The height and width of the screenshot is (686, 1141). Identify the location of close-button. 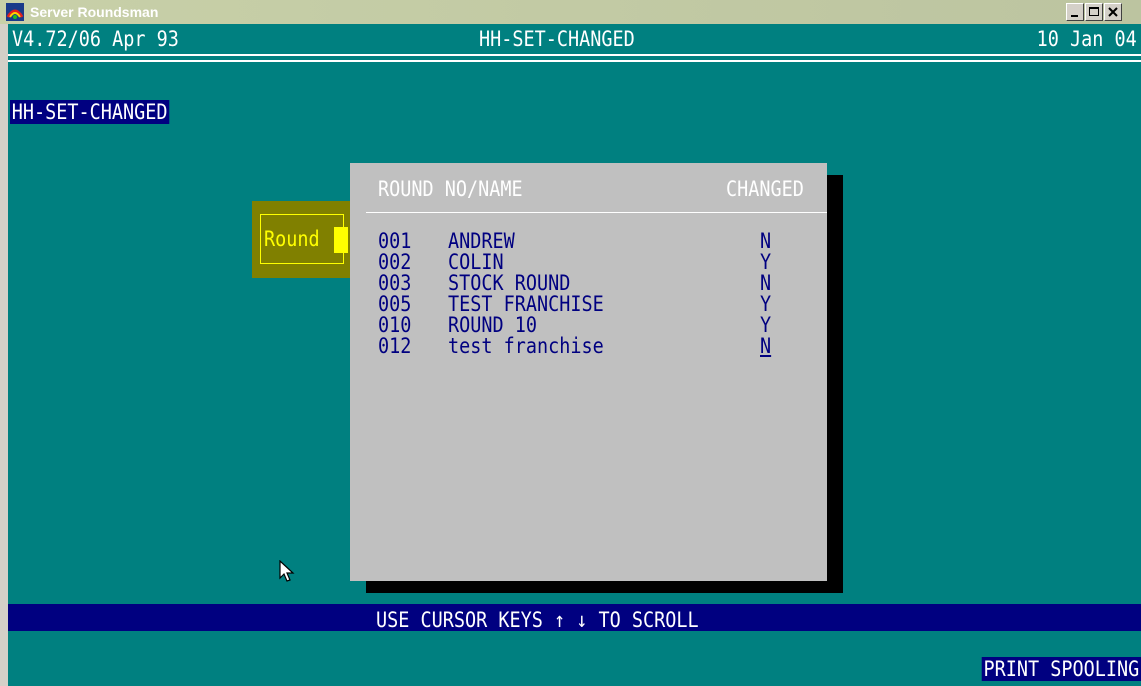
(1113, 12).